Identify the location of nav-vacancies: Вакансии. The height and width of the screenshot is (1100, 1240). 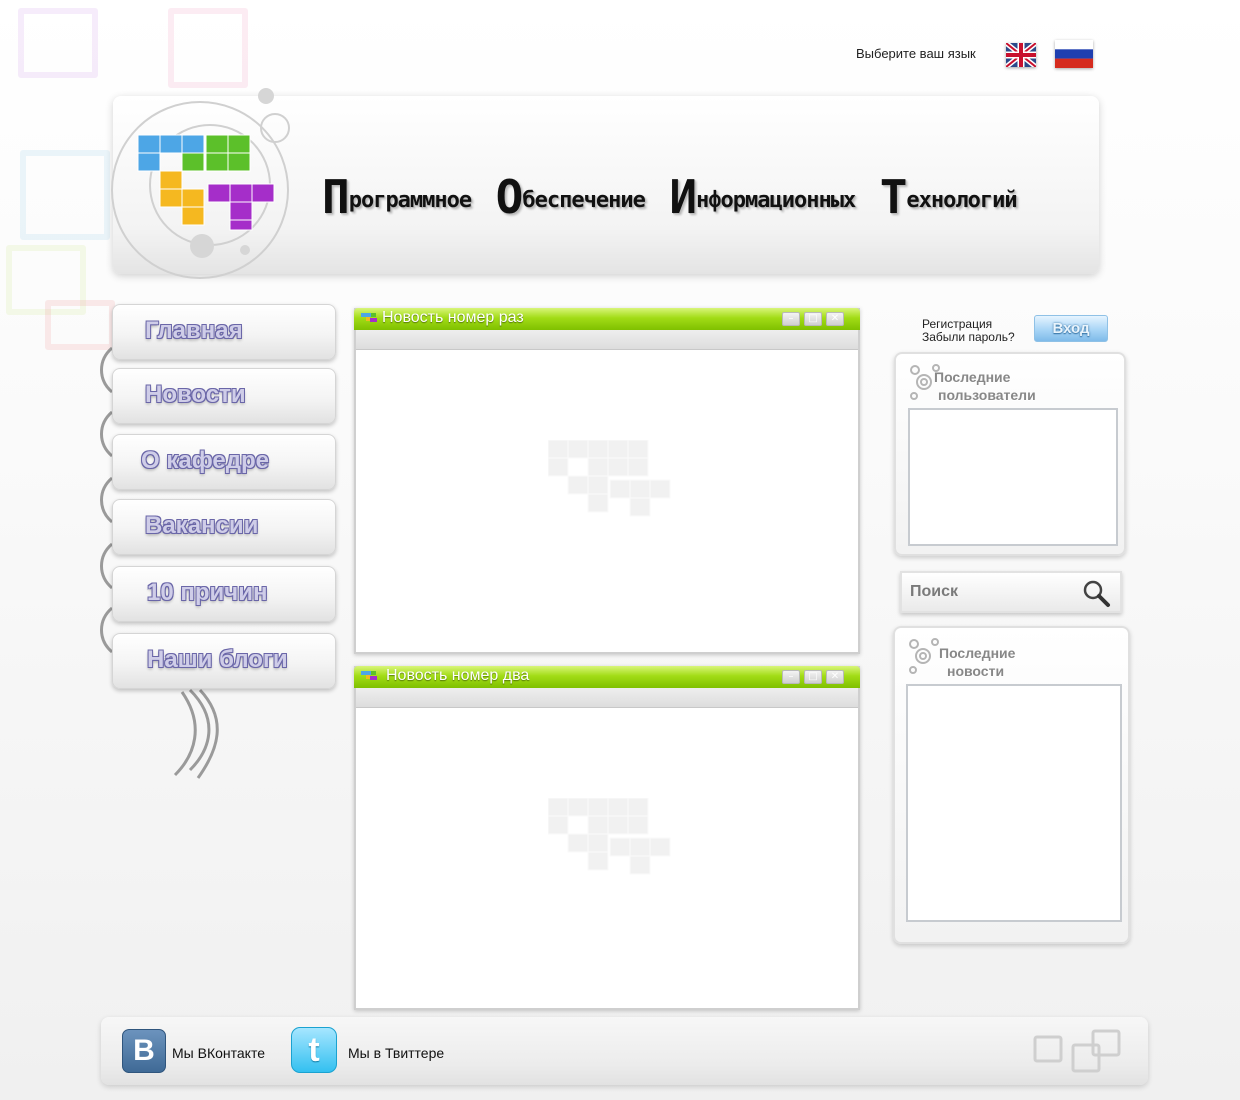
(224, 527).